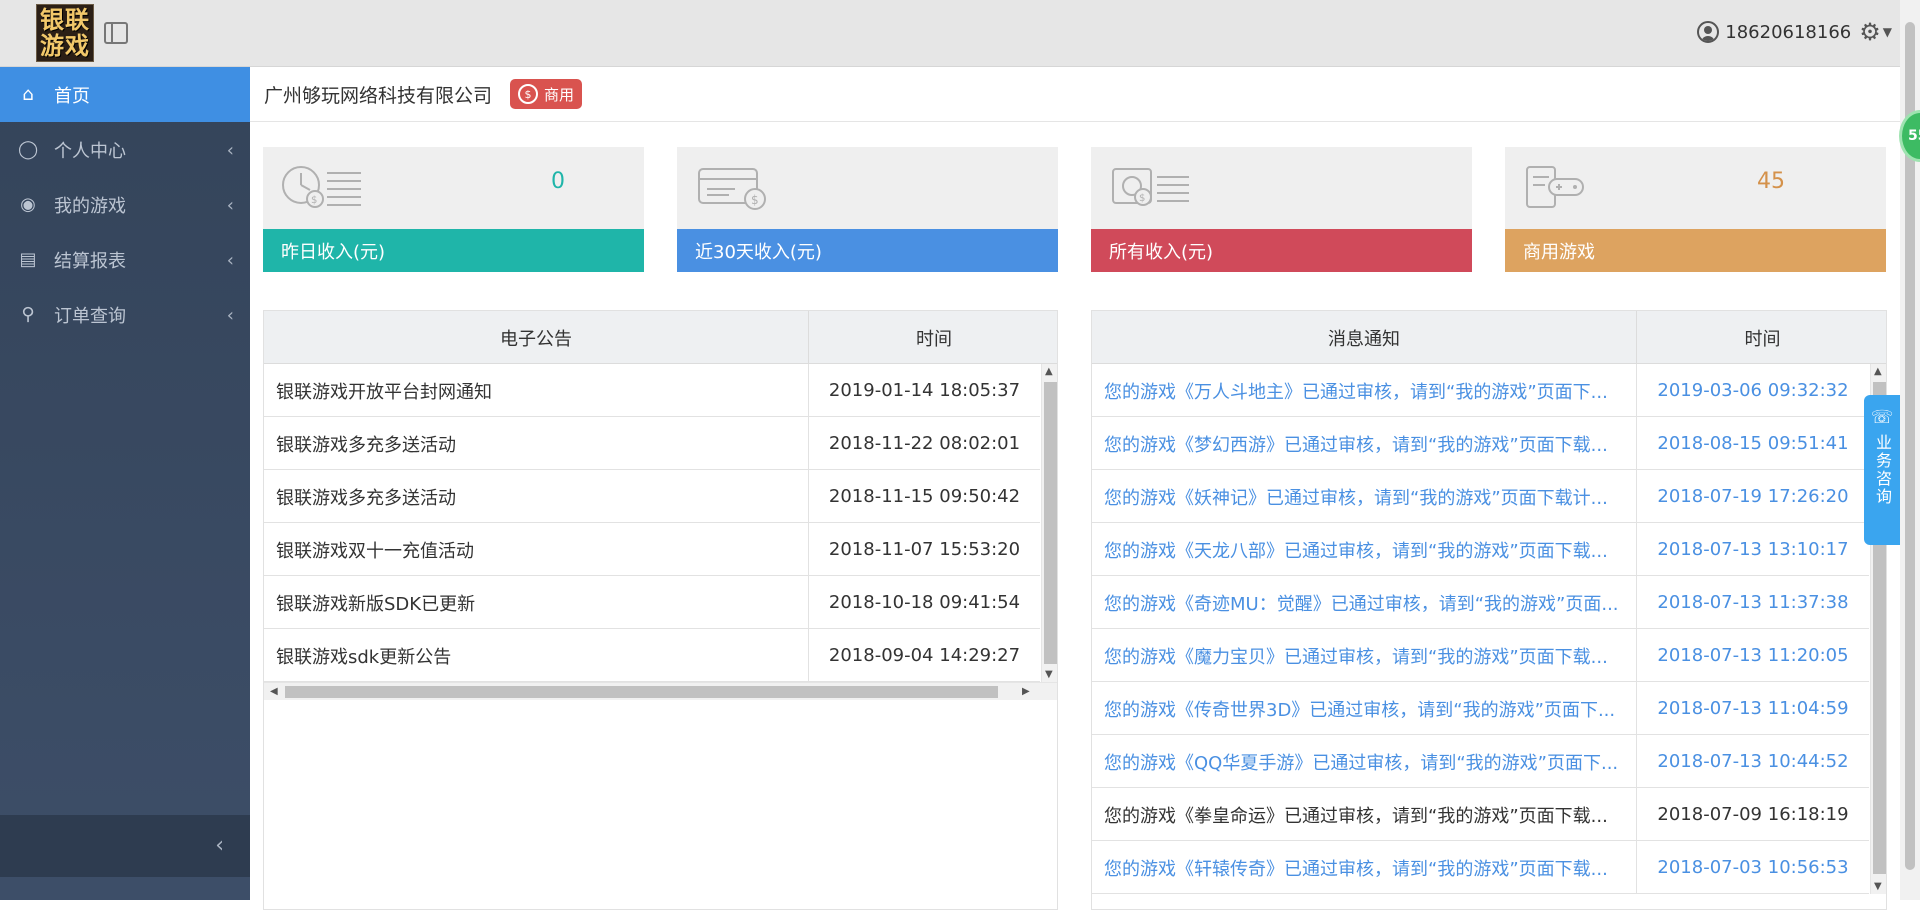 This screenshot has width=1920, height=910. Describe the element at coordinates (1753, 708) in the screenshot. I see `message-time: 2018-07-13 11:04:59` at that location.